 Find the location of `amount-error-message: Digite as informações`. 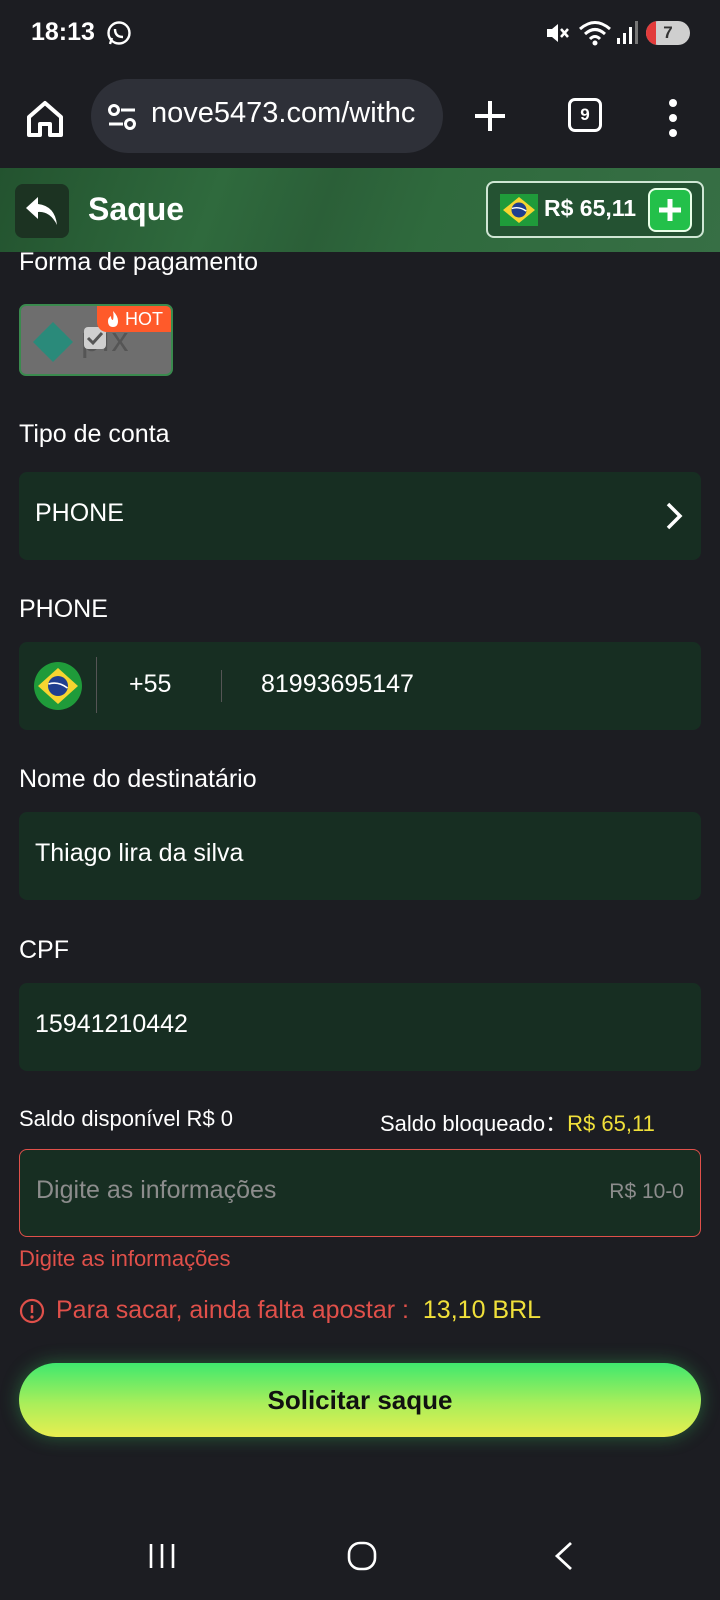

amount-error-message: Digite as informações is located at coordinates (125, 1258).